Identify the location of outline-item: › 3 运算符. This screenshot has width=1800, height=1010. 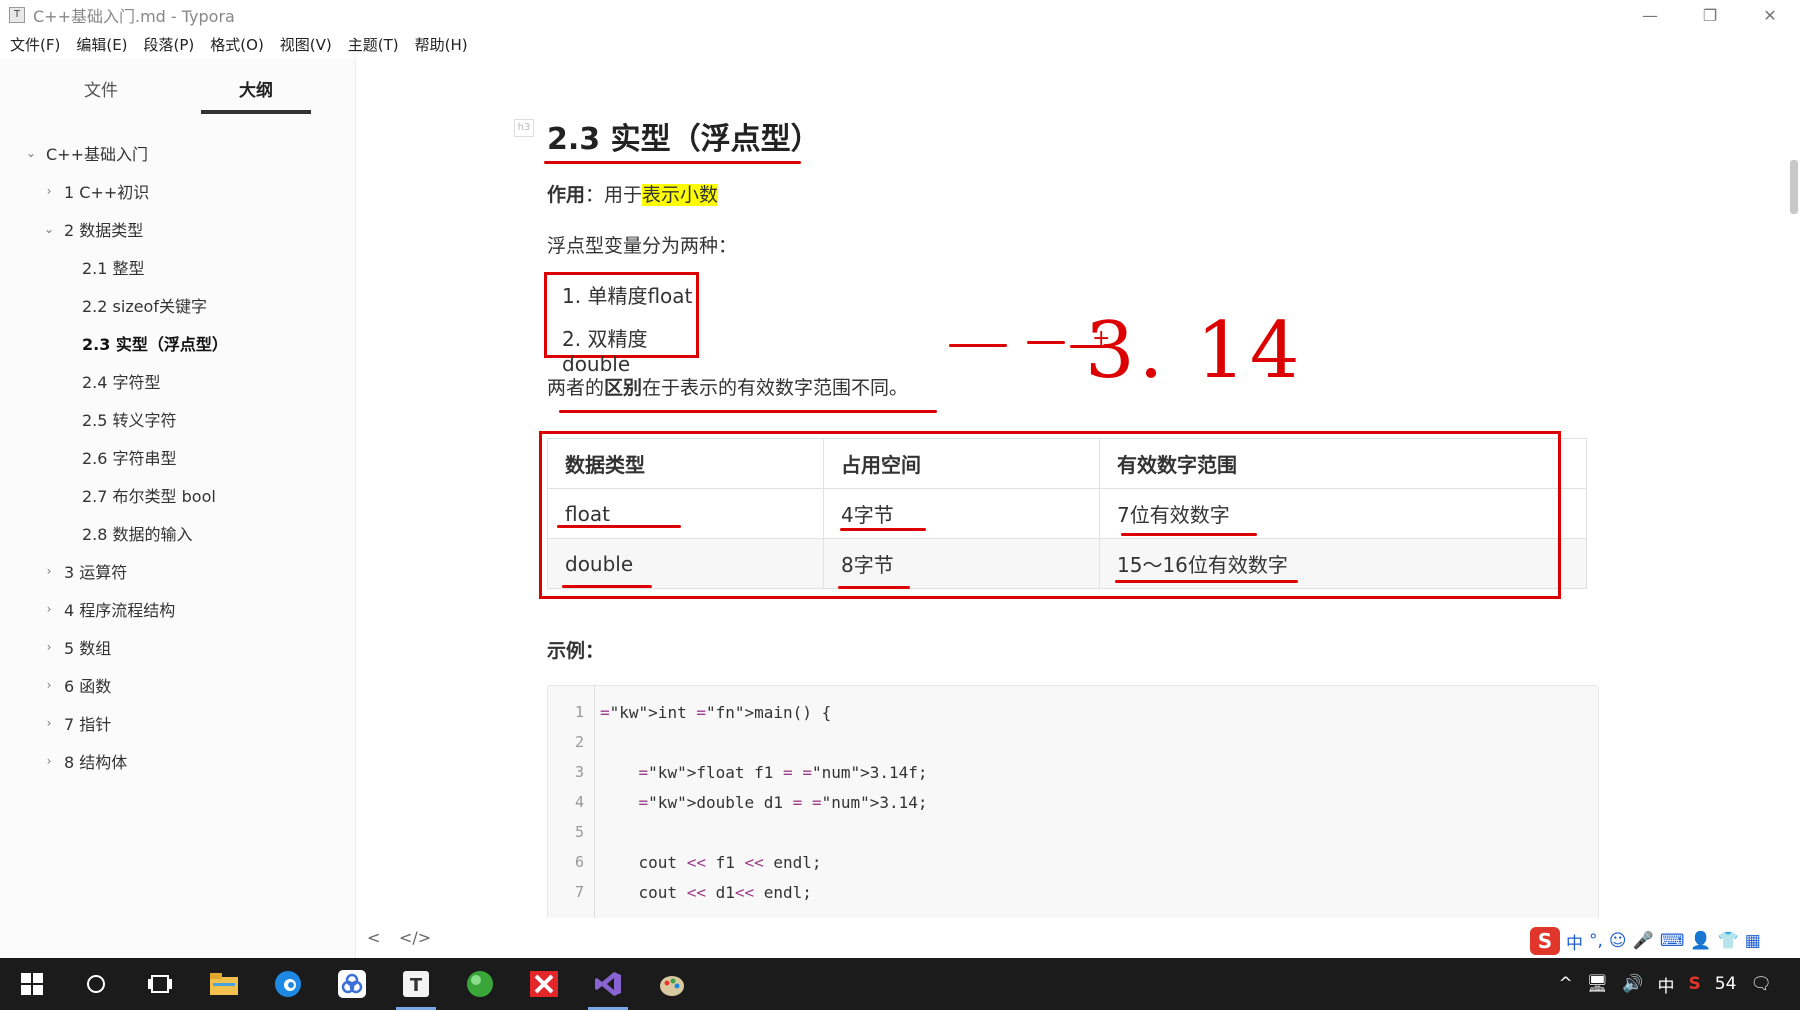
(178, 571).